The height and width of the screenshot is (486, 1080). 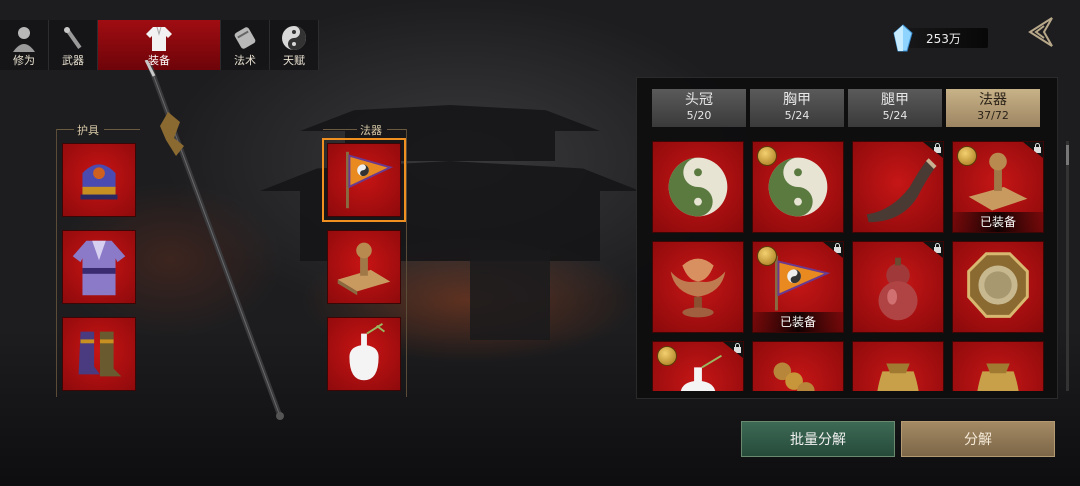 I want to click on currency-value: 253万, so click(x=943, y=39).